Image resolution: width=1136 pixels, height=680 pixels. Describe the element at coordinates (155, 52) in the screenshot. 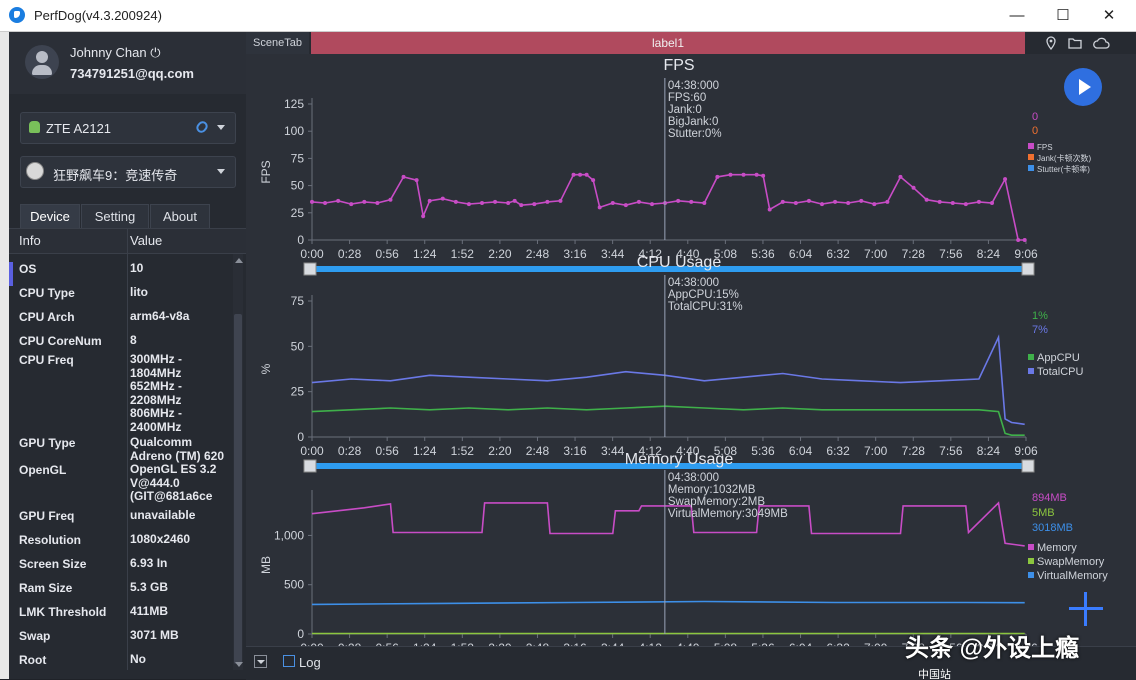

I see `power-icon: ⏻` at that location.